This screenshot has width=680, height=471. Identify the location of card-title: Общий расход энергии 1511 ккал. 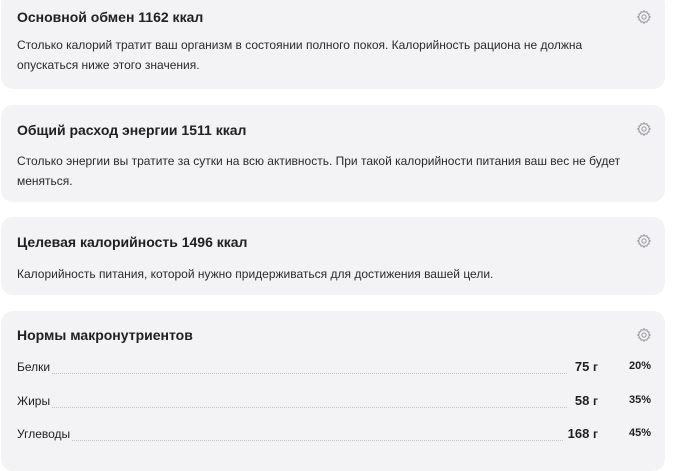
(132, 130).